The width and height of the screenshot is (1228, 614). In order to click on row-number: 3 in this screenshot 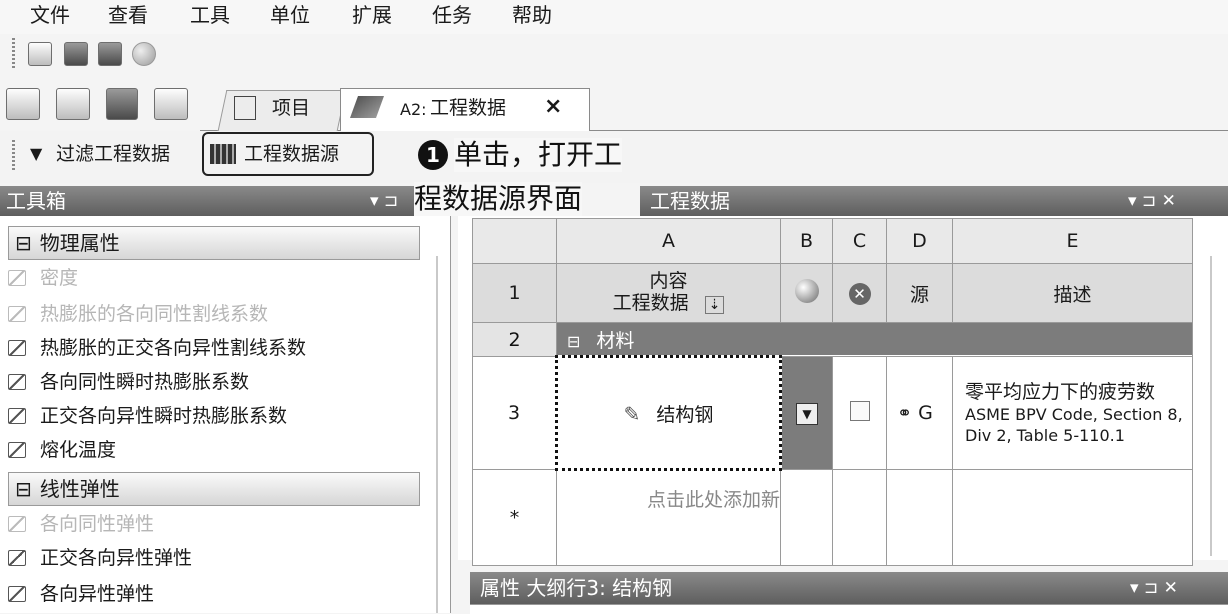, I will do `click(514, 413)`.